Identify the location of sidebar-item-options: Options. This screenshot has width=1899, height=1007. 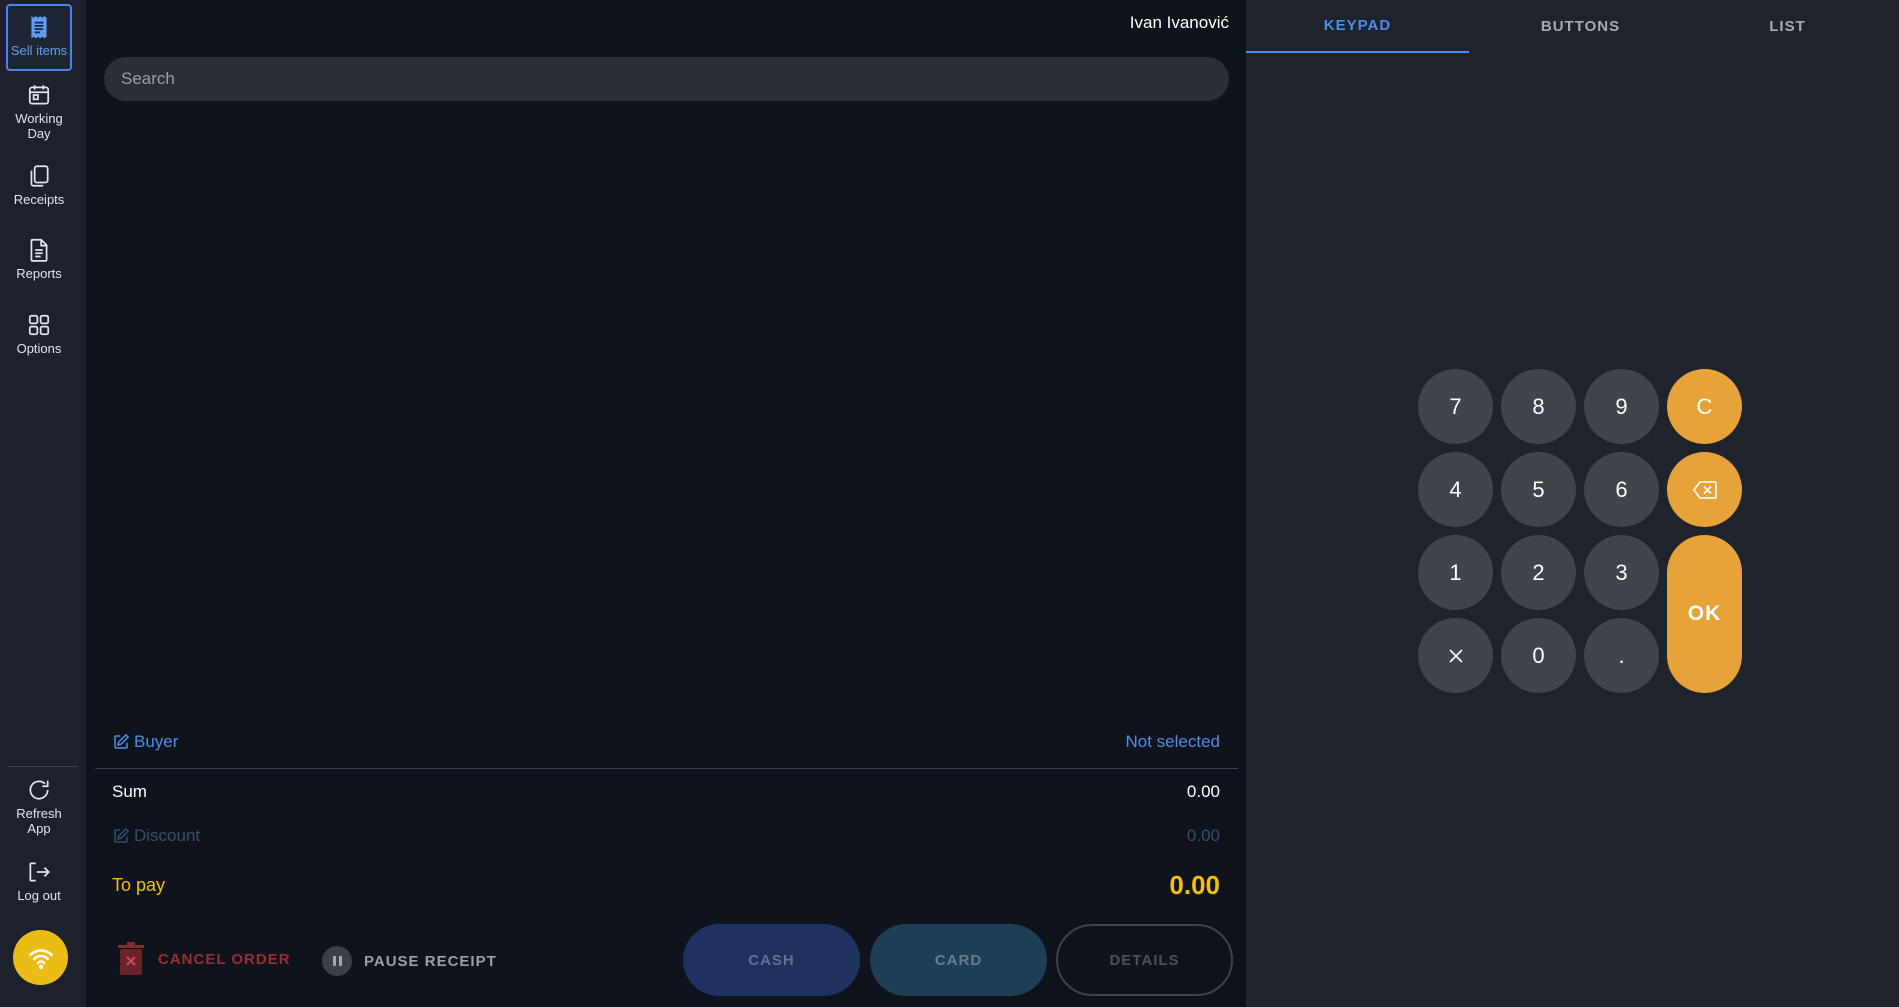
(39, 334).